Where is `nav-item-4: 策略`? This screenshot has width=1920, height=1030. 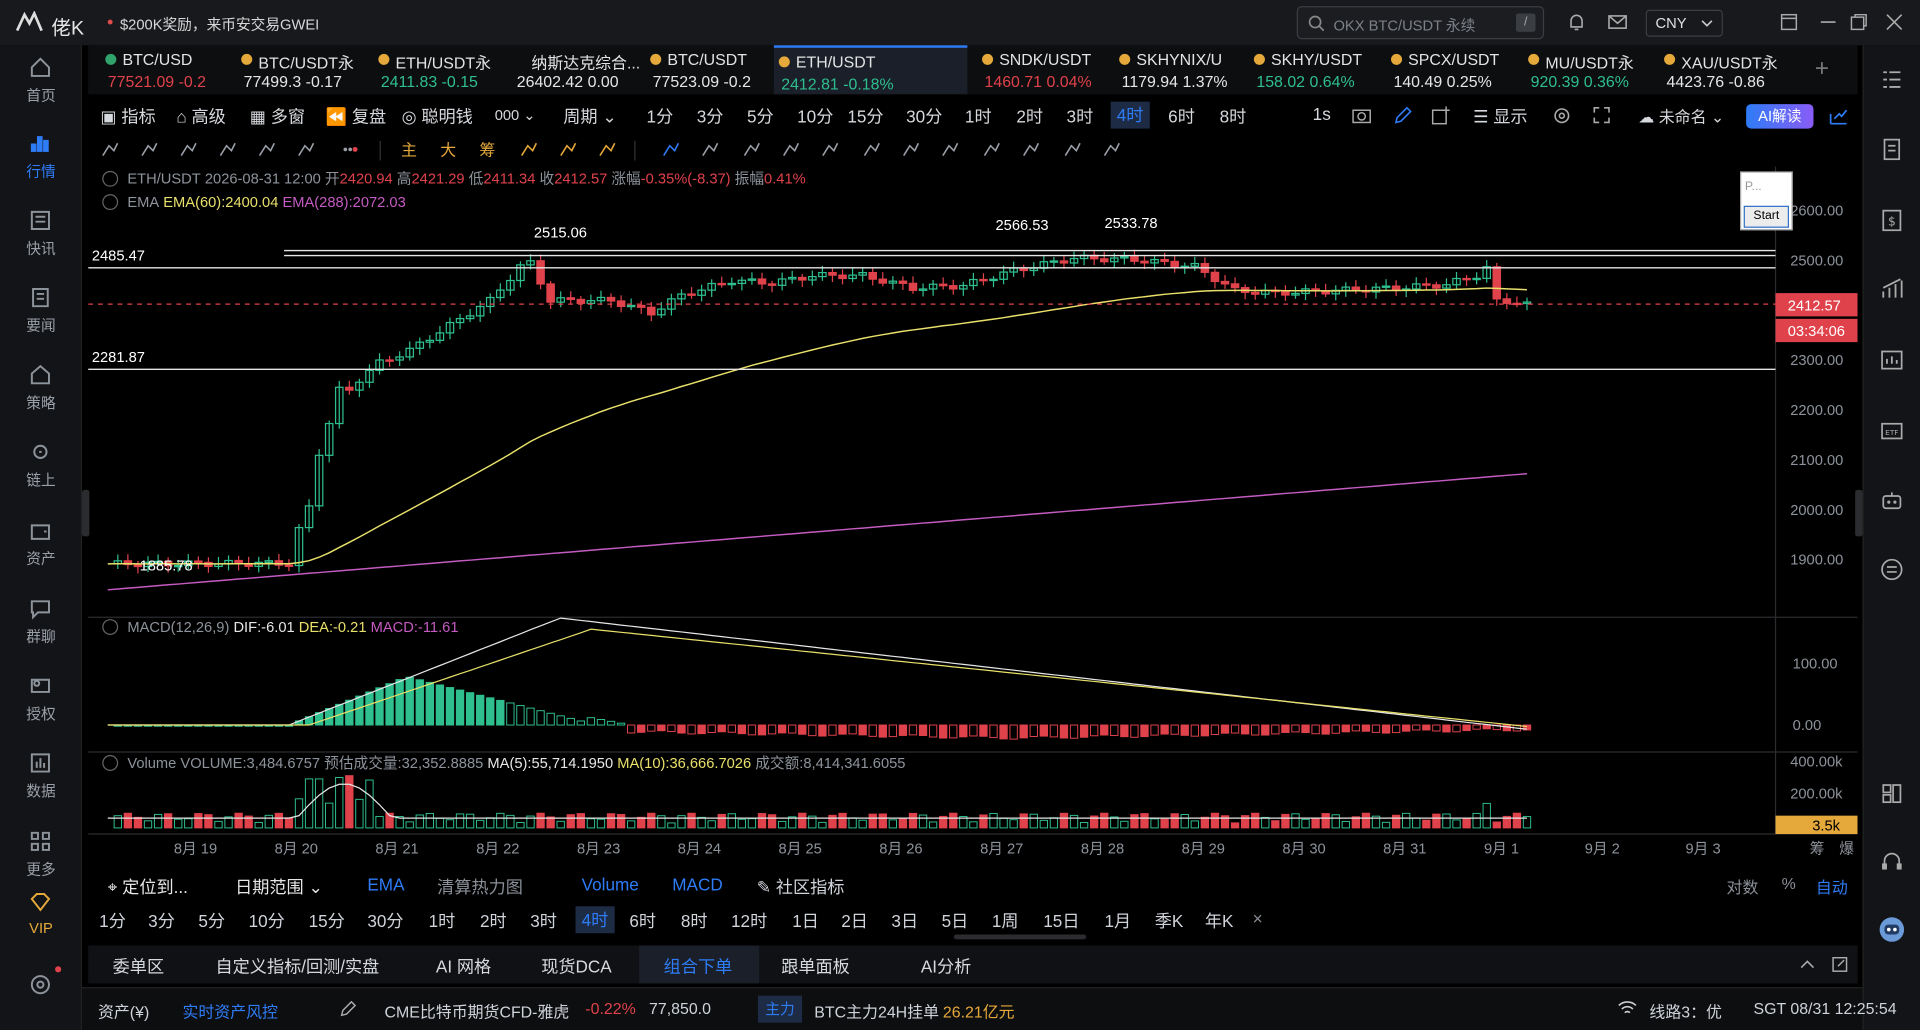
nav-item-4: 策略 is located at coordinates (41, 396).